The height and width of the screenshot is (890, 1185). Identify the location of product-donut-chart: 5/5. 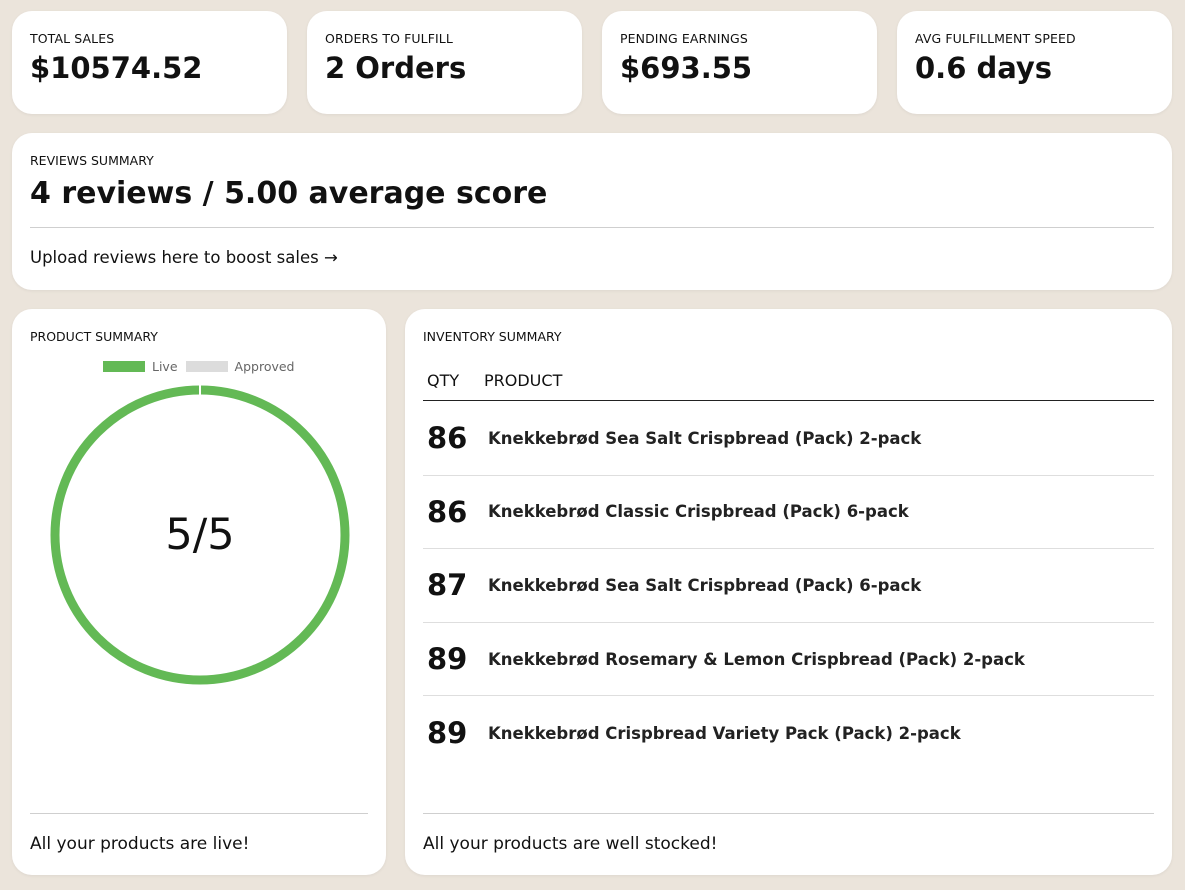
(200, 533).